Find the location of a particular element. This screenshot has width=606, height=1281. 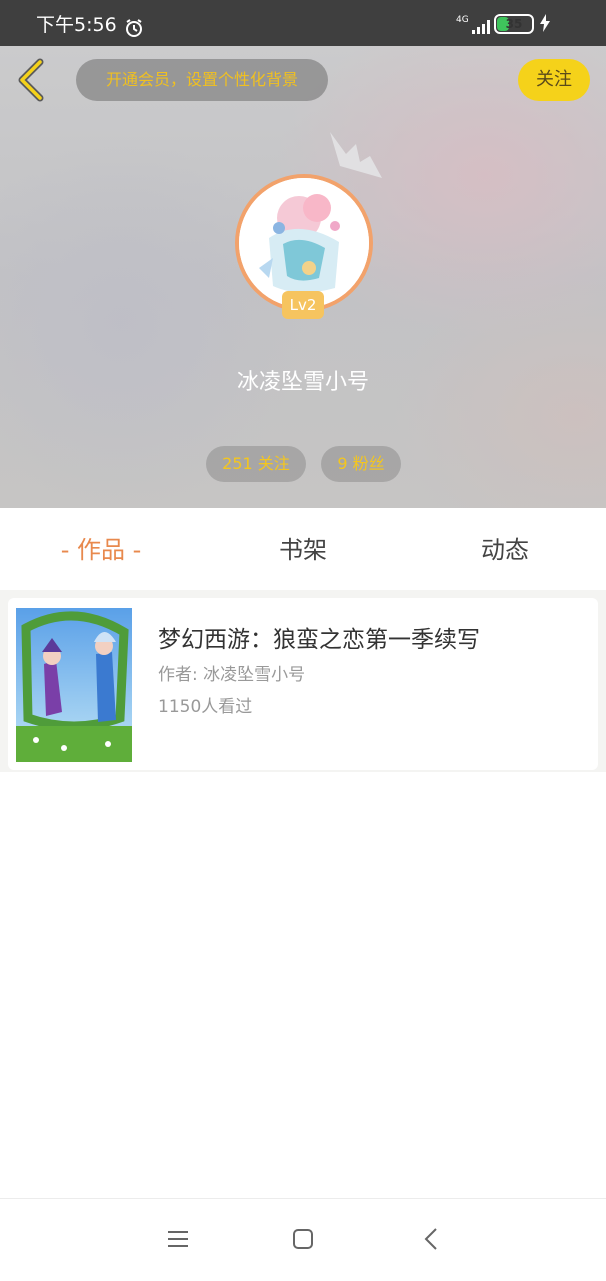

following-count: 251 关注 is located at coordinates (256, 464).